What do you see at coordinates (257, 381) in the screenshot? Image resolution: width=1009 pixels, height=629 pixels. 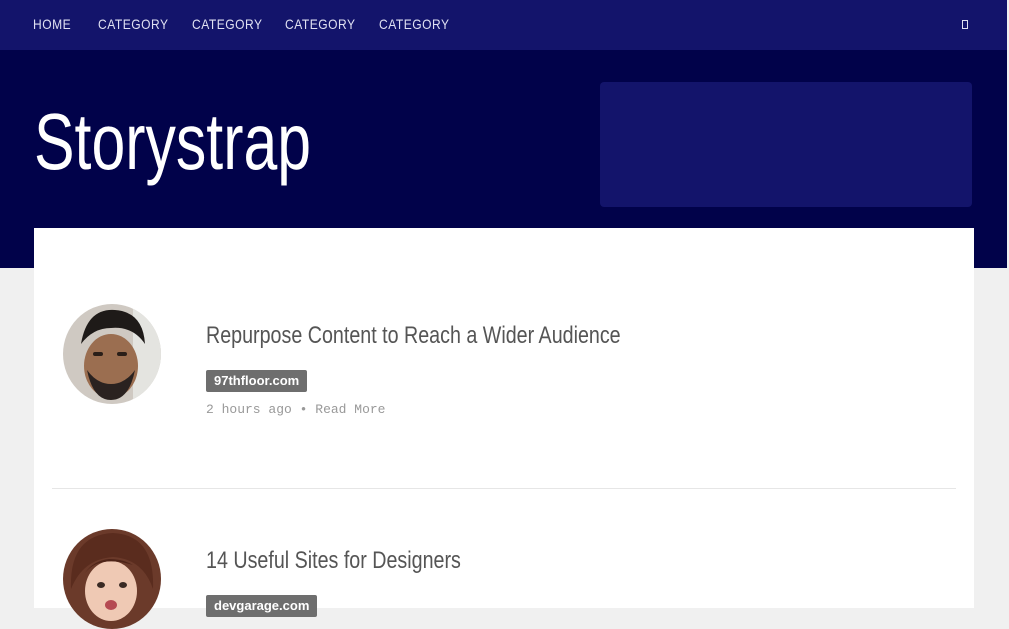 I see `source-badge: 97thfloor.com` at bounding box center [257, 381].